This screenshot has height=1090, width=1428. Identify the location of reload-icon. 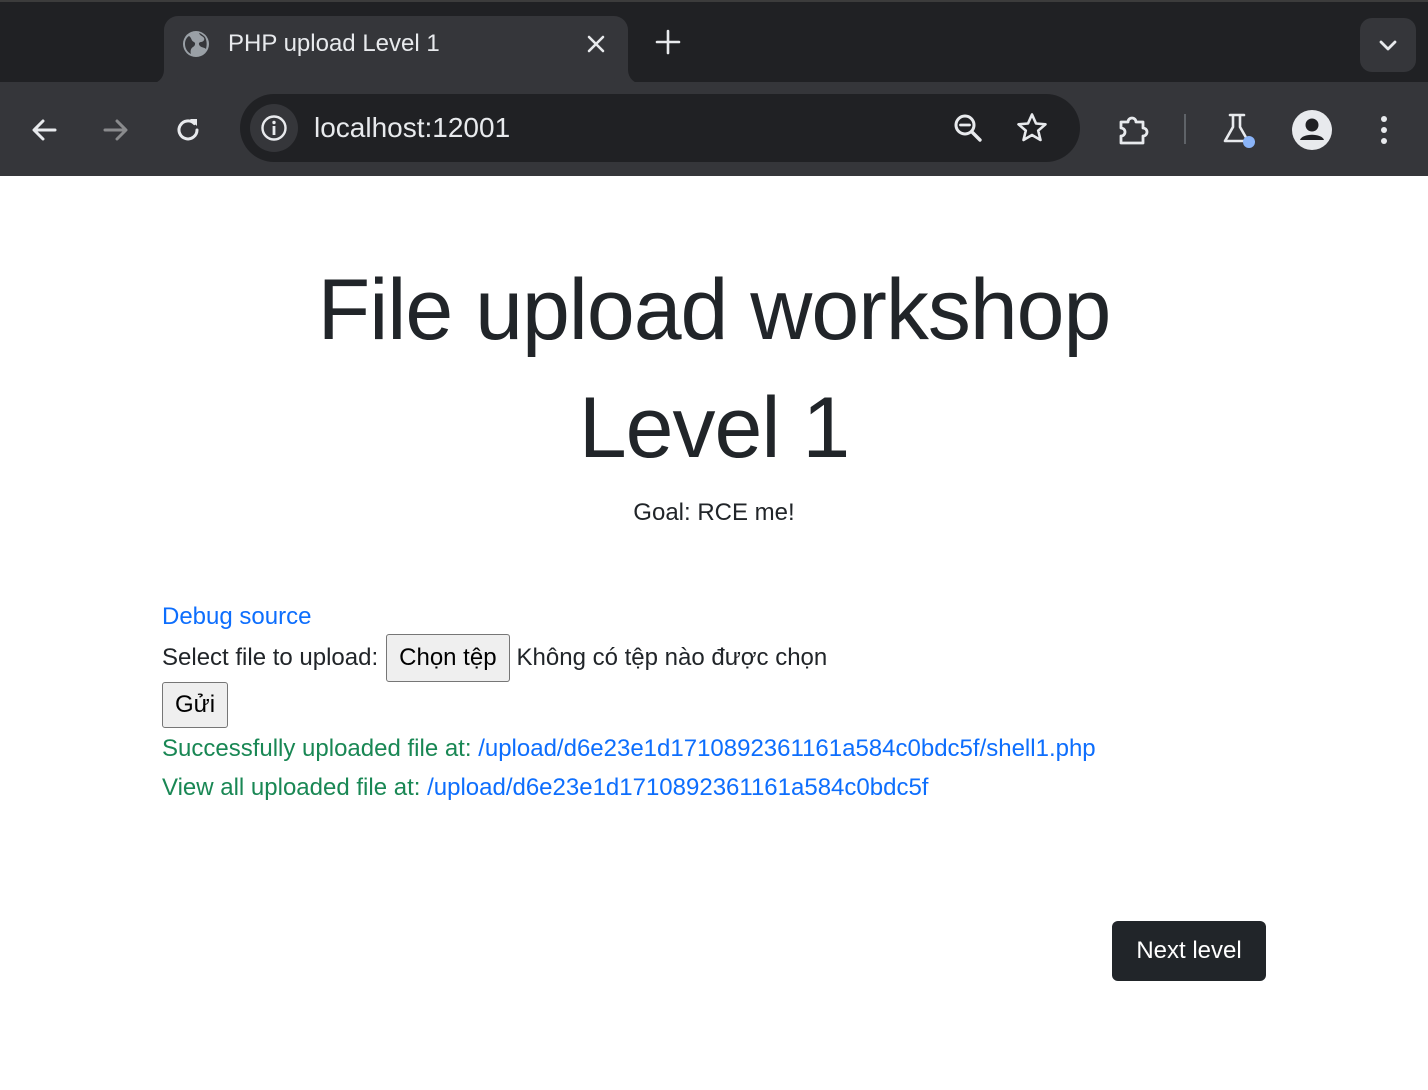
(188, 130).